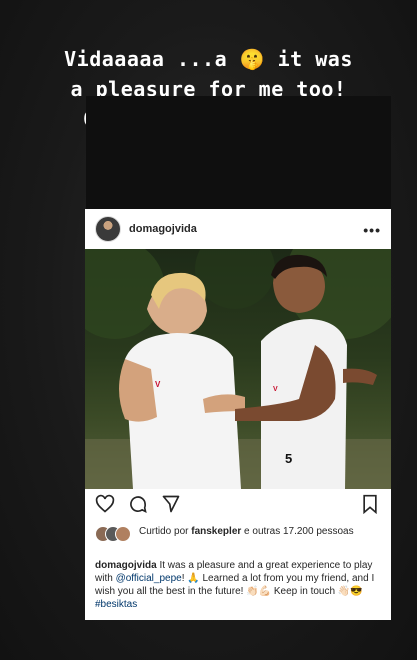 The image size is (417, 660). I want to click on more-options-icon: •••, so click(372, 230).